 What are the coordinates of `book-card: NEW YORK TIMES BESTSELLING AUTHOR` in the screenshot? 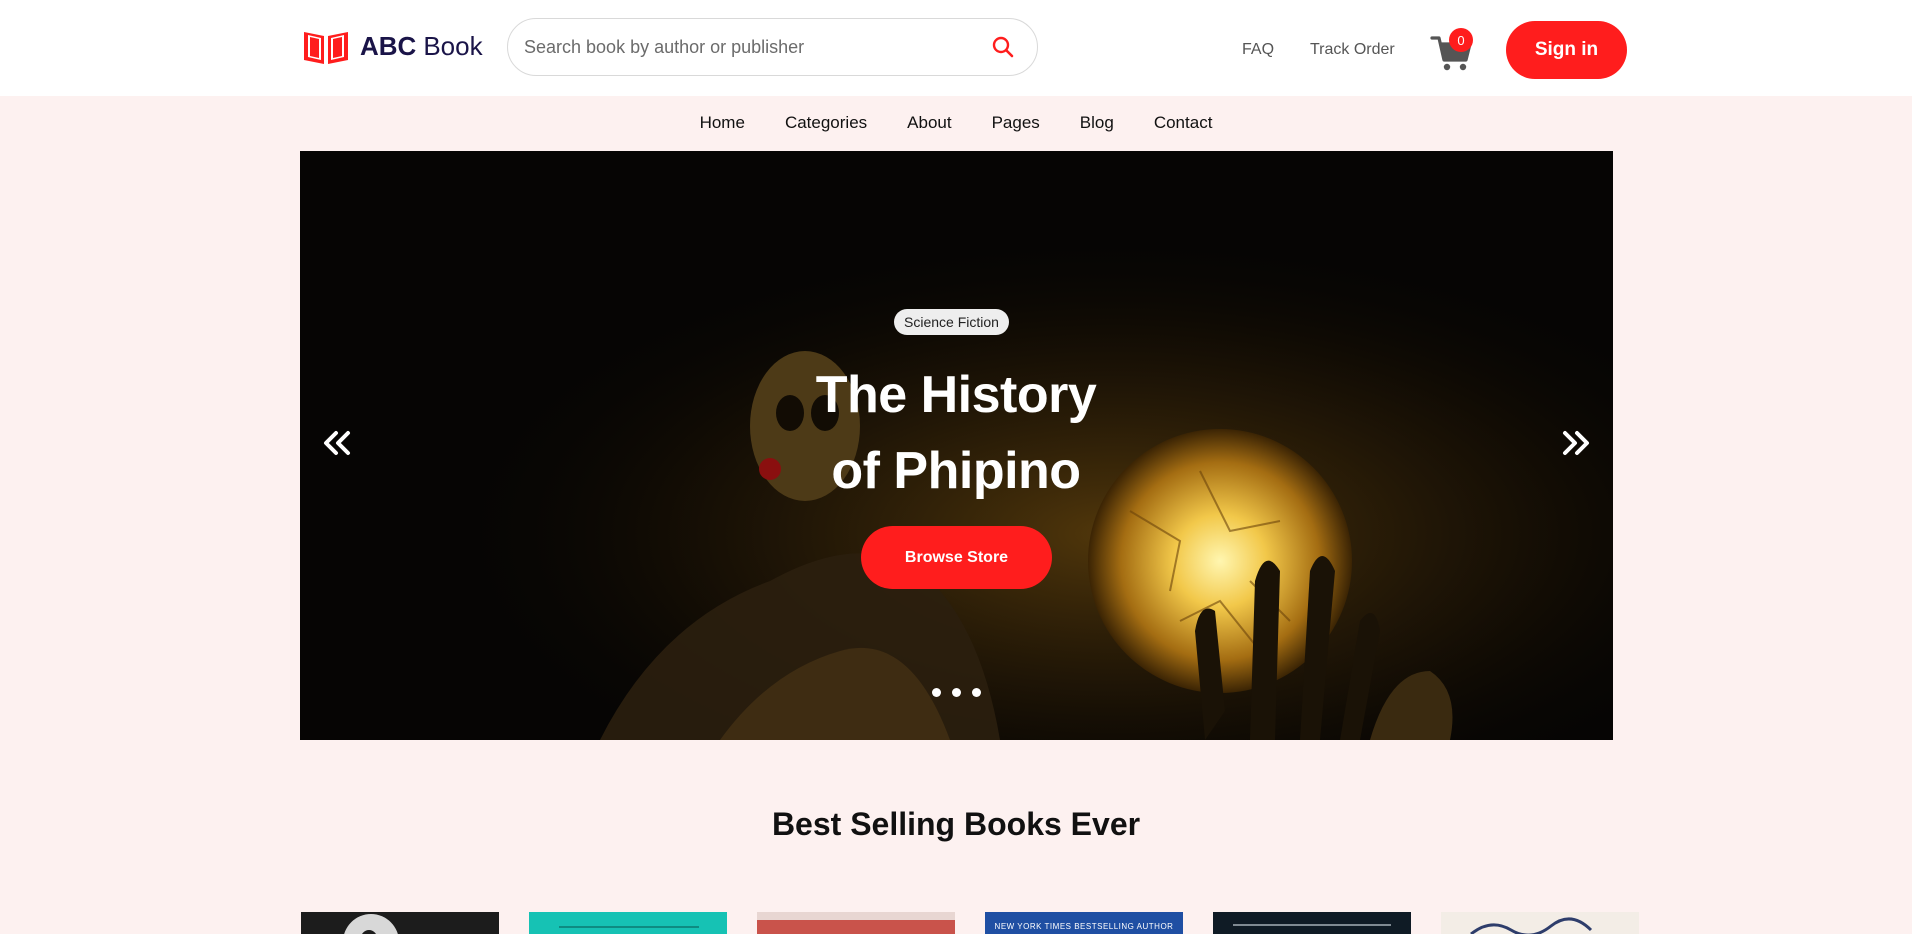 It's located at (1084, 923).